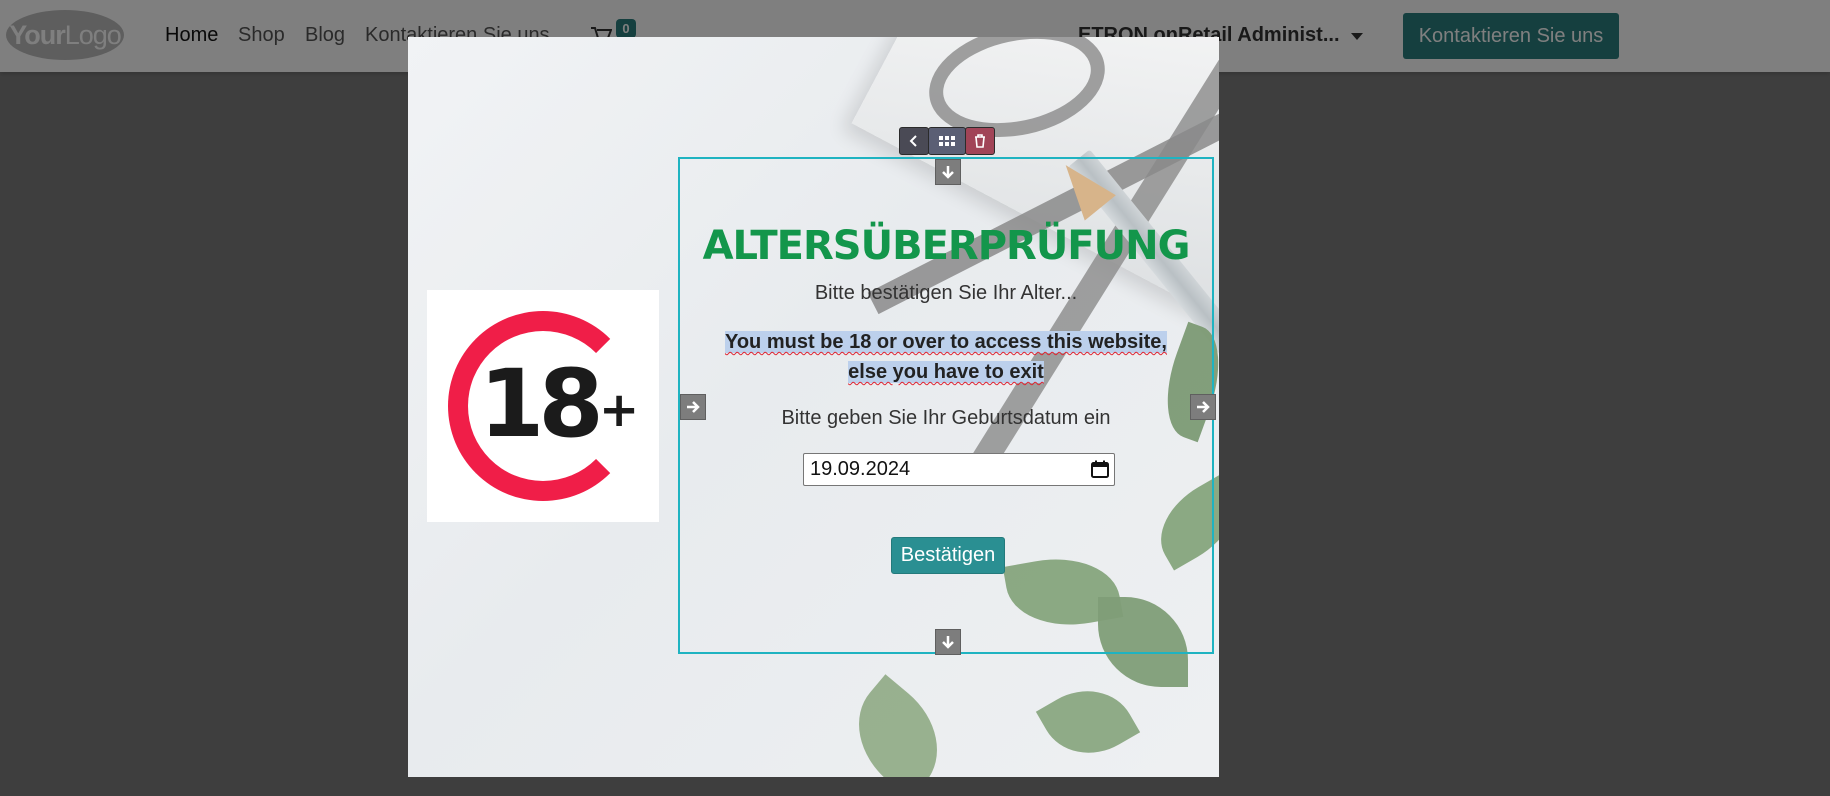 The width and height of the screenshot is (1830, 796). I want to click on dob-date-input, so click(959, 469).